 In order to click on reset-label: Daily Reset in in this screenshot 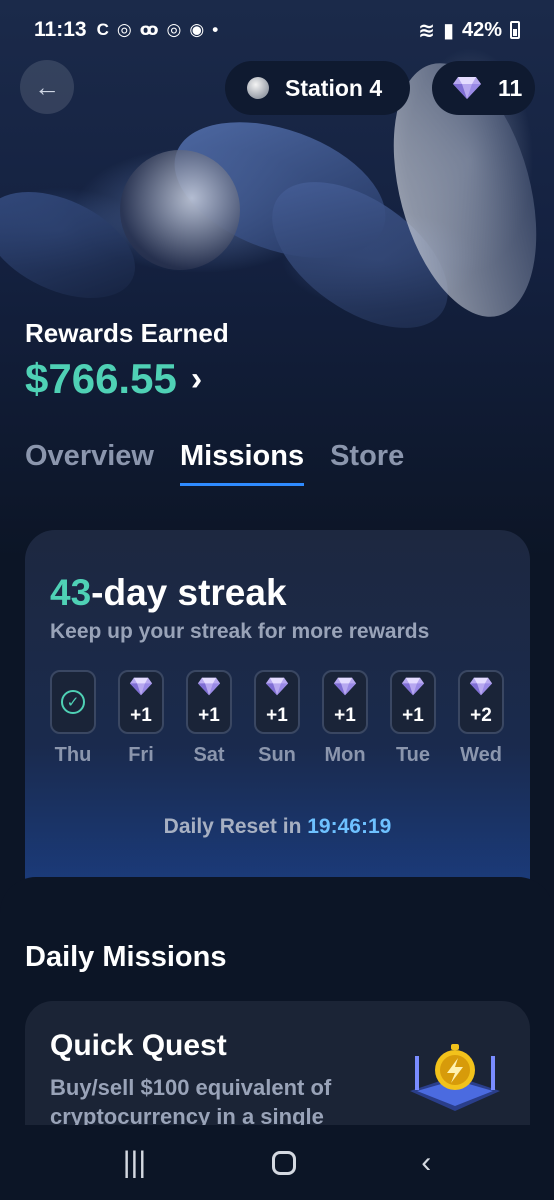, I will do `click(232, 826)`.